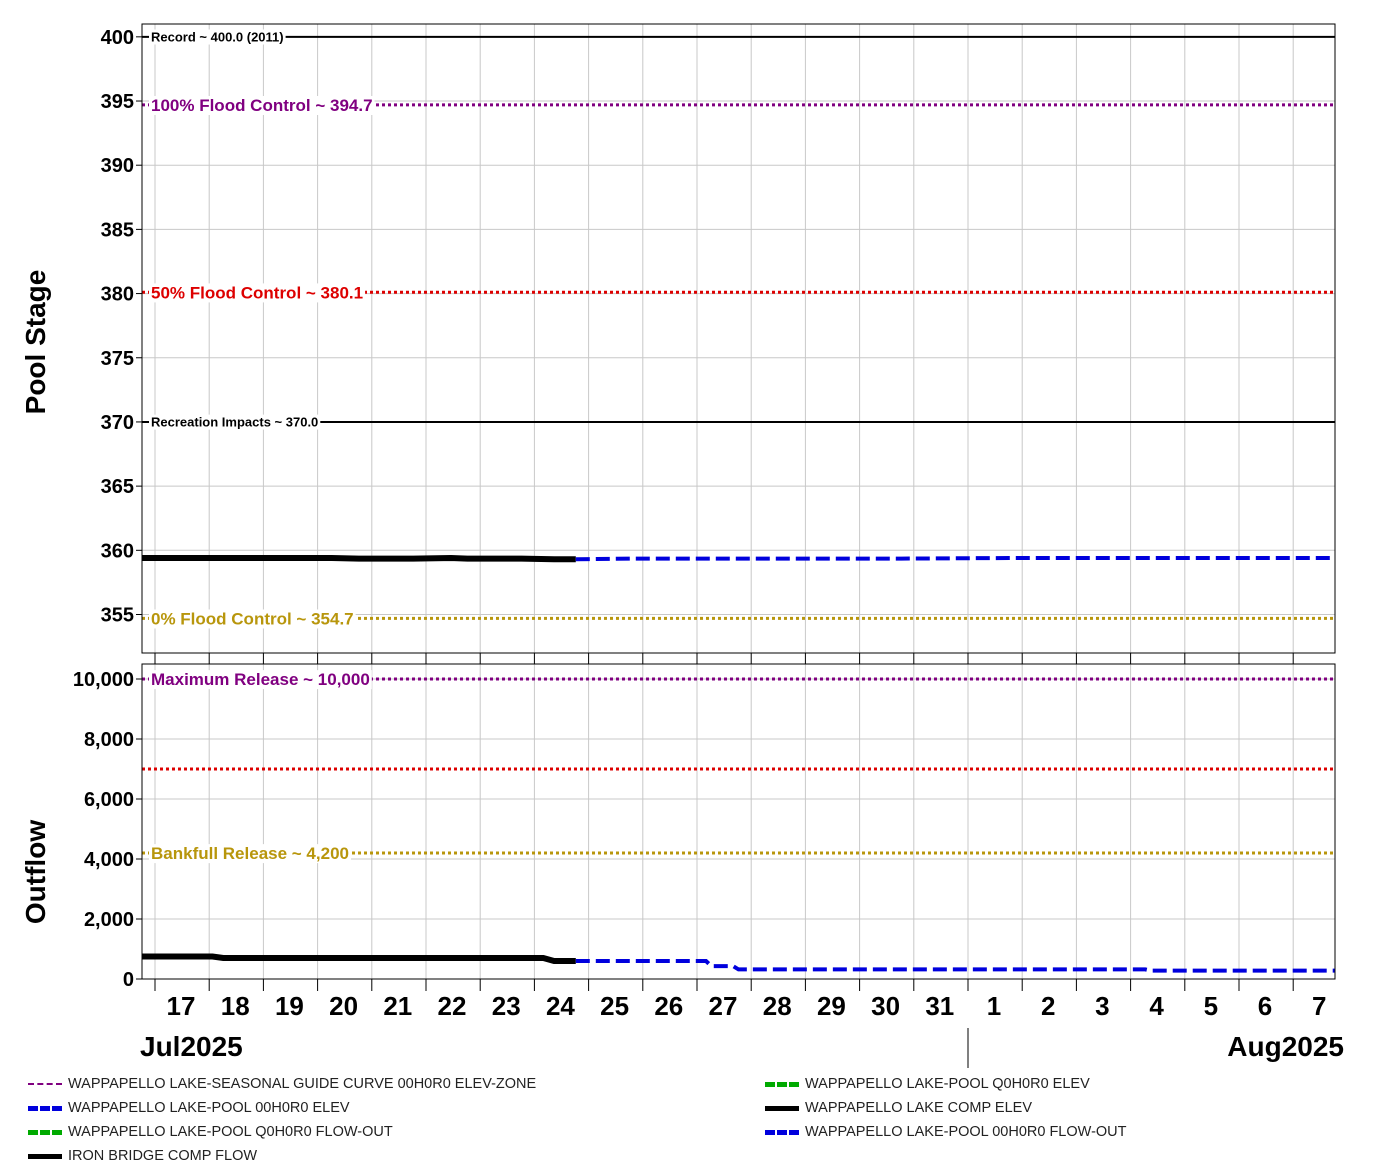 This screenshot has height=1175, width=1385. I want to click on x-tick-label: 2, so click(1048, 1006).